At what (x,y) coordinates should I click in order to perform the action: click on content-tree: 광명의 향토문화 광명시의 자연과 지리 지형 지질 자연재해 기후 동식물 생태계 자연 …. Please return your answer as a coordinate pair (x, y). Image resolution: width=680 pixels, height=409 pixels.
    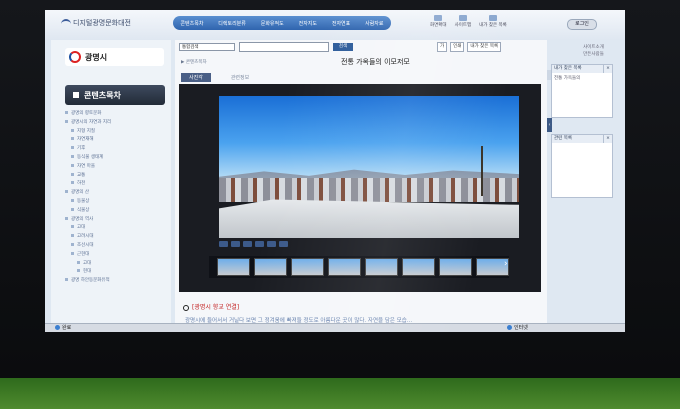
    Looking at the image, I should click on (115, 198).